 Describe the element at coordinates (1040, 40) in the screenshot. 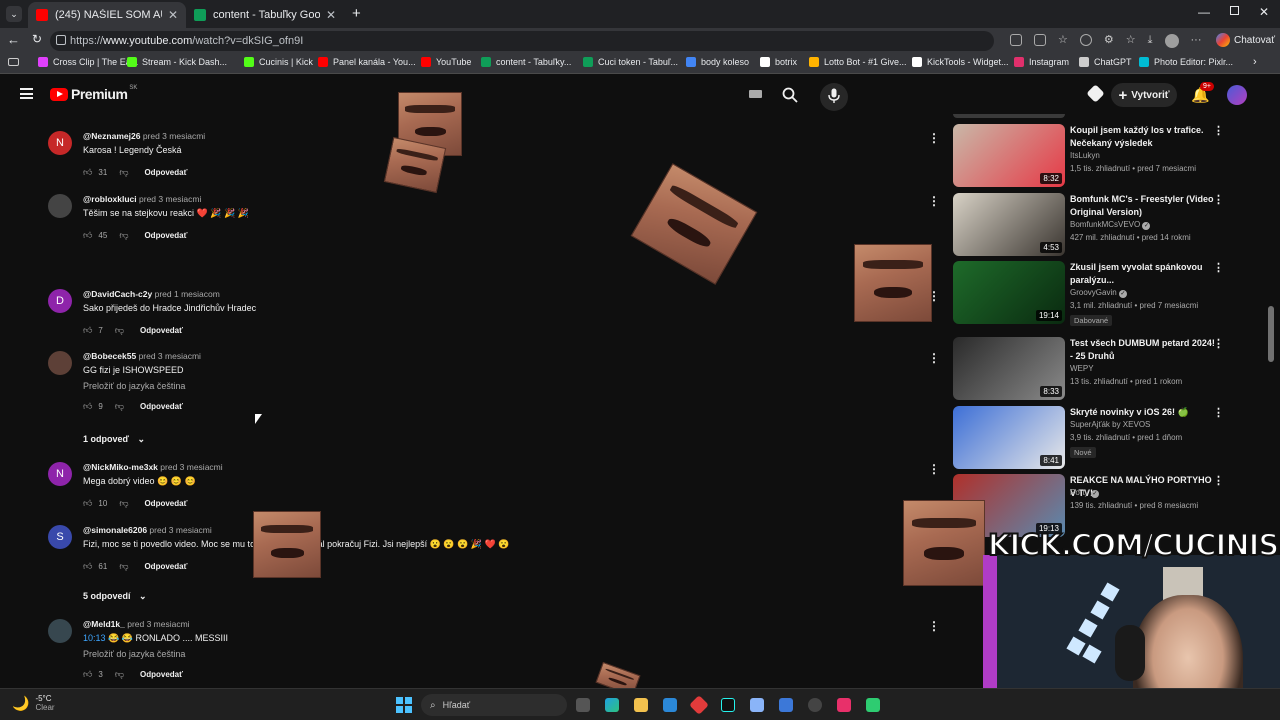

I see `app-icon` at that location.